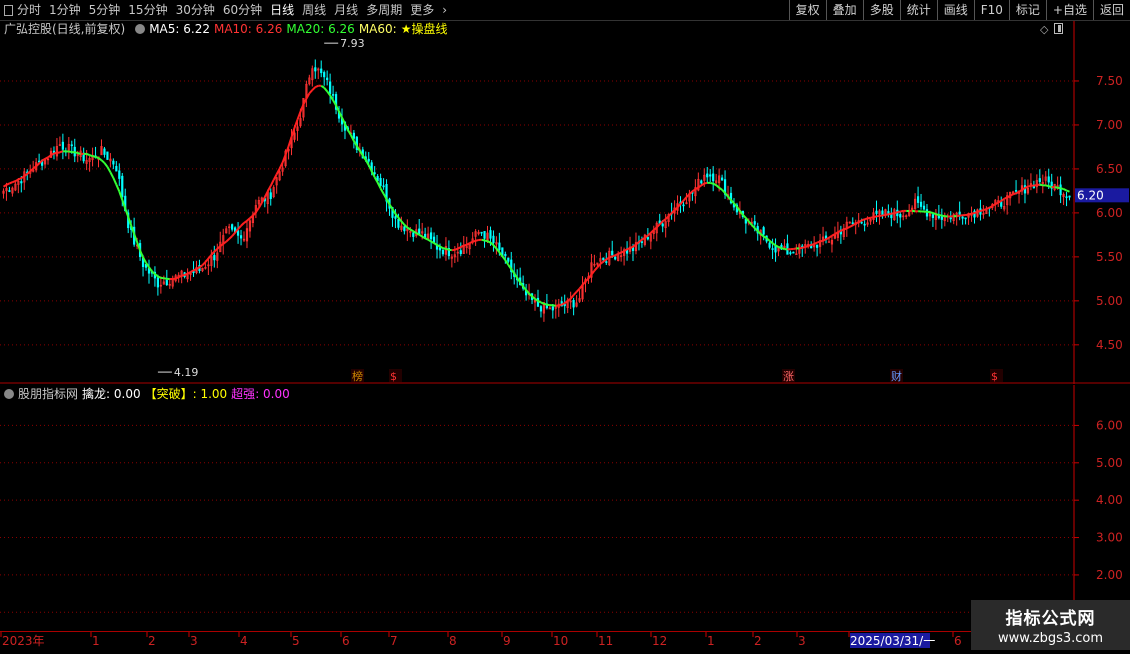  I want to click on date-label: 1, so click(96, 641).